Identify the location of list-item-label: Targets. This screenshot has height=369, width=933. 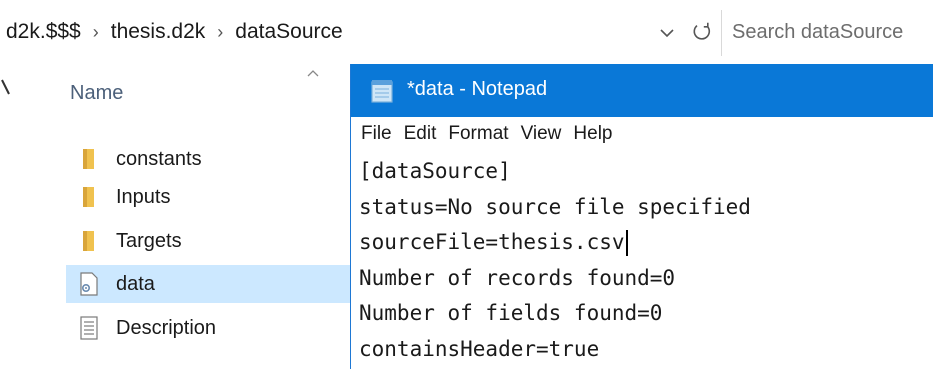
(149, 240).